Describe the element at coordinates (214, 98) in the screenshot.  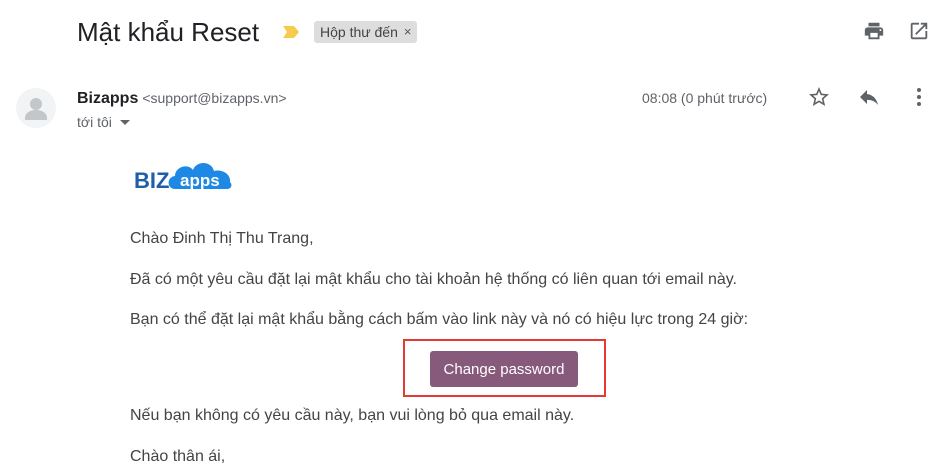
I see `sender-email: <support@bizapps.vn>` at that location.